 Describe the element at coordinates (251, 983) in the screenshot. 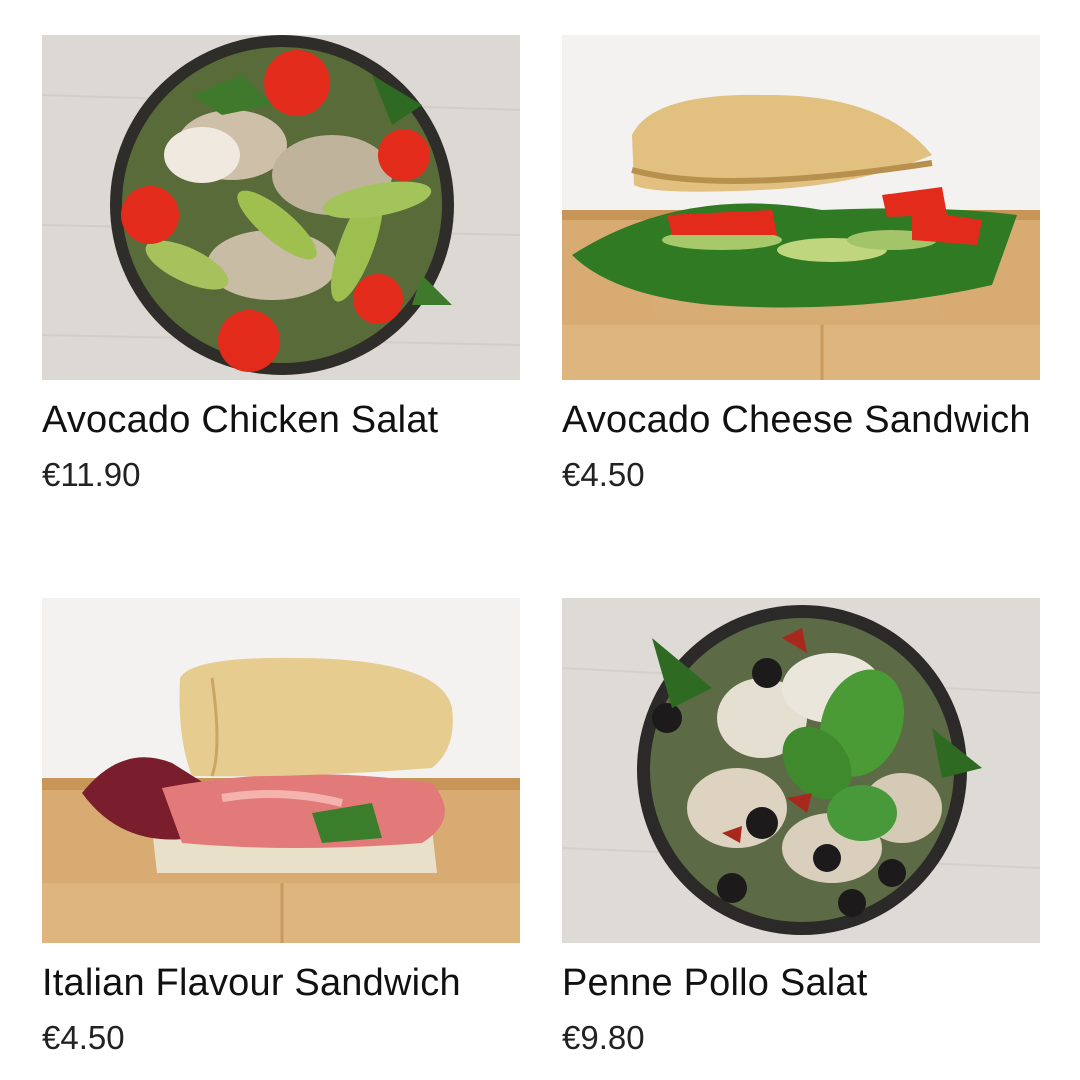

I see `item-name: Italian Flavour Sandwich` at that location.